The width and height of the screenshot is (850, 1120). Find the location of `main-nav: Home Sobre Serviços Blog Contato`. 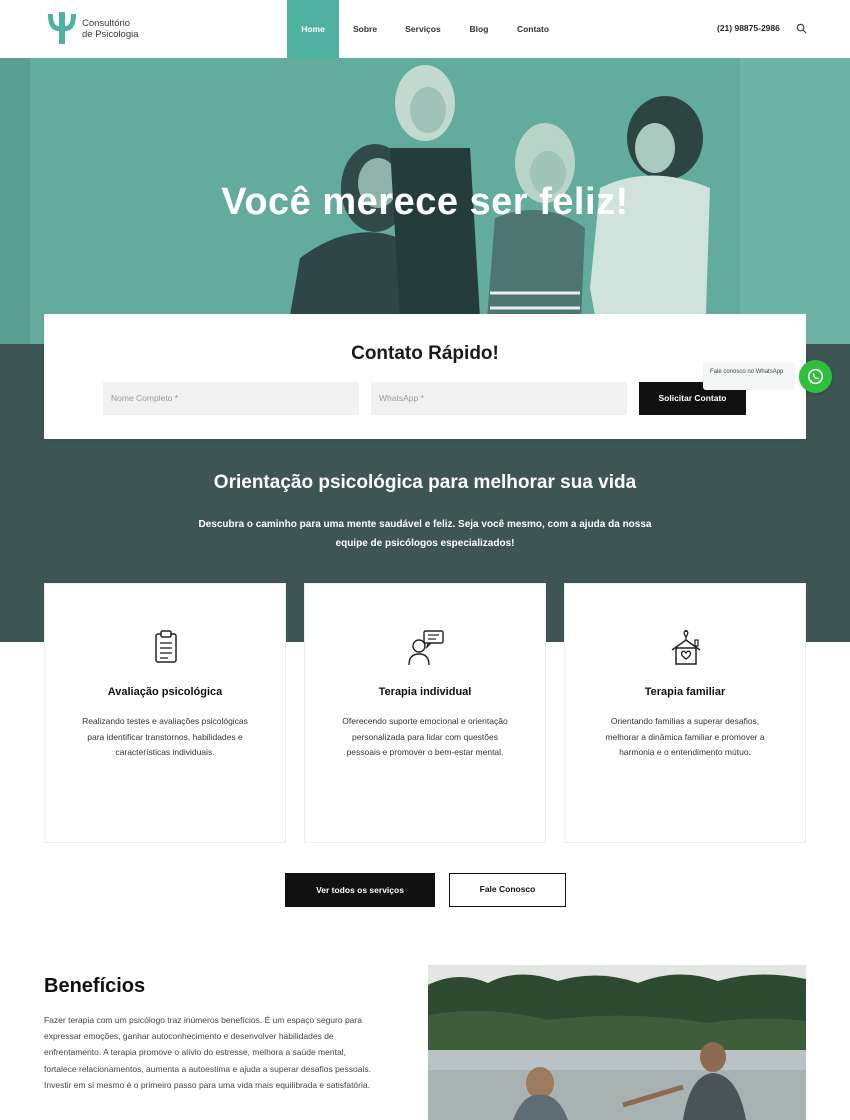

main-nav: Home Sobre Serviços Blog Contato is located at coordinates (425, 29).